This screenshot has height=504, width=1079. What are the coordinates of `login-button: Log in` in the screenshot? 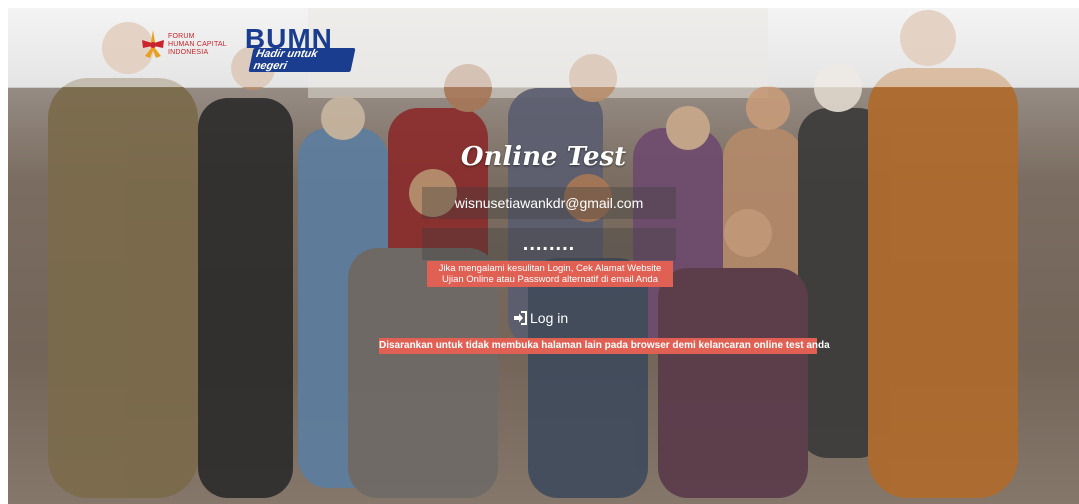 It's located at (540, 318).